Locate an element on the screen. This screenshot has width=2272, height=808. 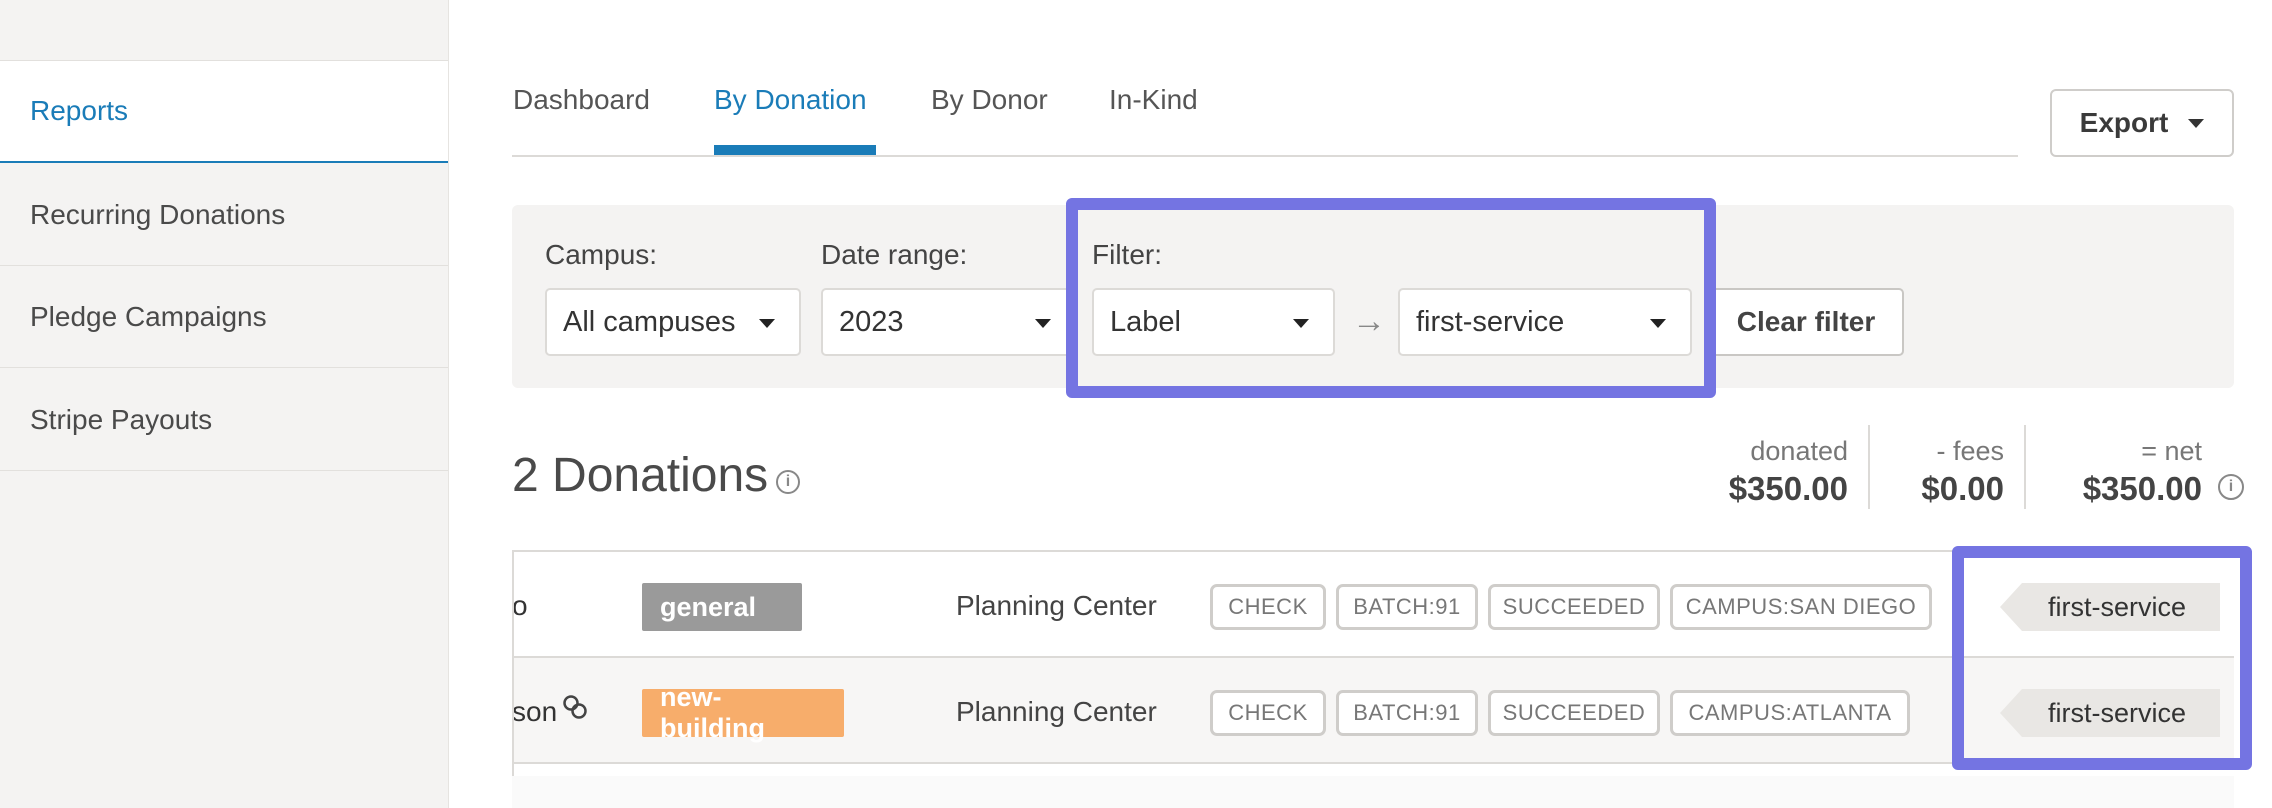
tag-chip: CAMPUS:ATLANTA is located at coordinates (1790, 713).